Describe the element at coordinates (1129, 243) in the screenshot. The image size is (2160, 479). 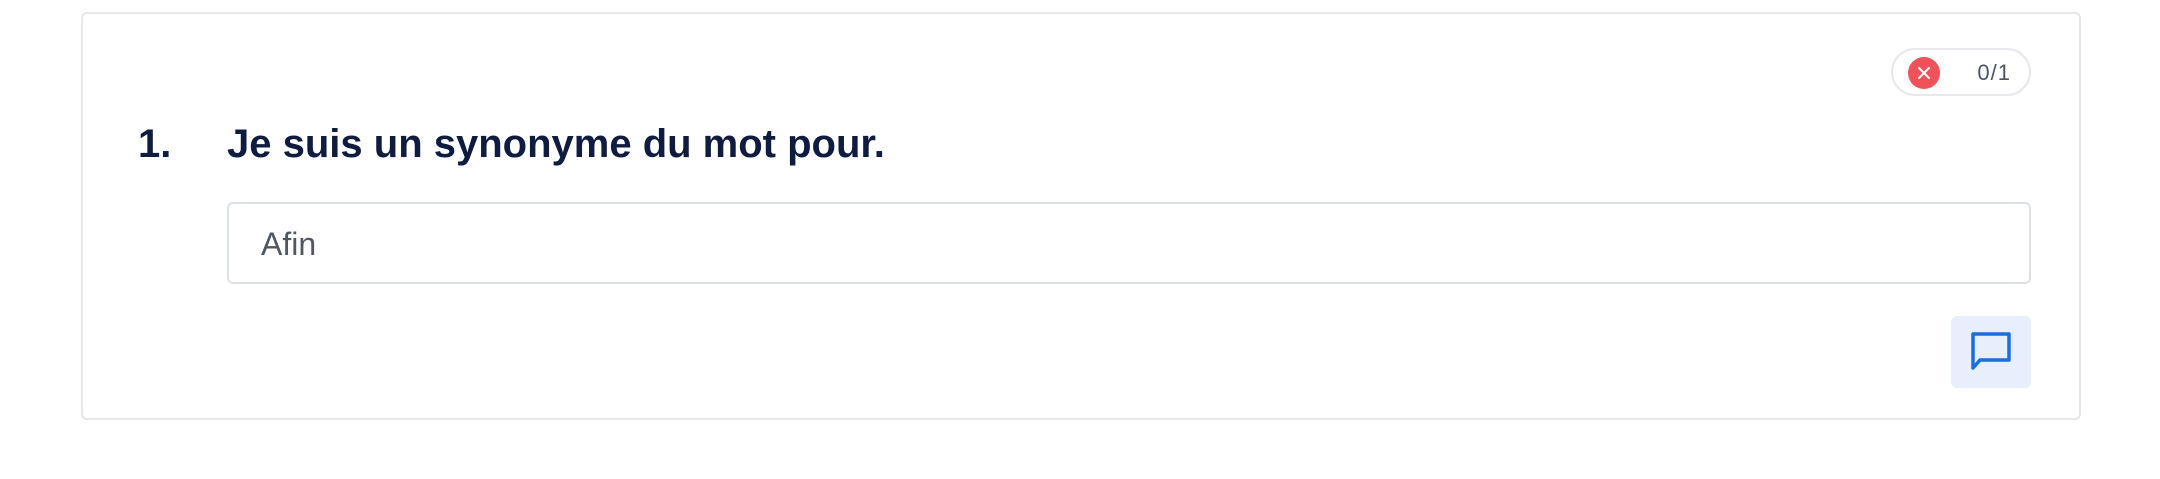
I see `answer-field: Afin` at that location.